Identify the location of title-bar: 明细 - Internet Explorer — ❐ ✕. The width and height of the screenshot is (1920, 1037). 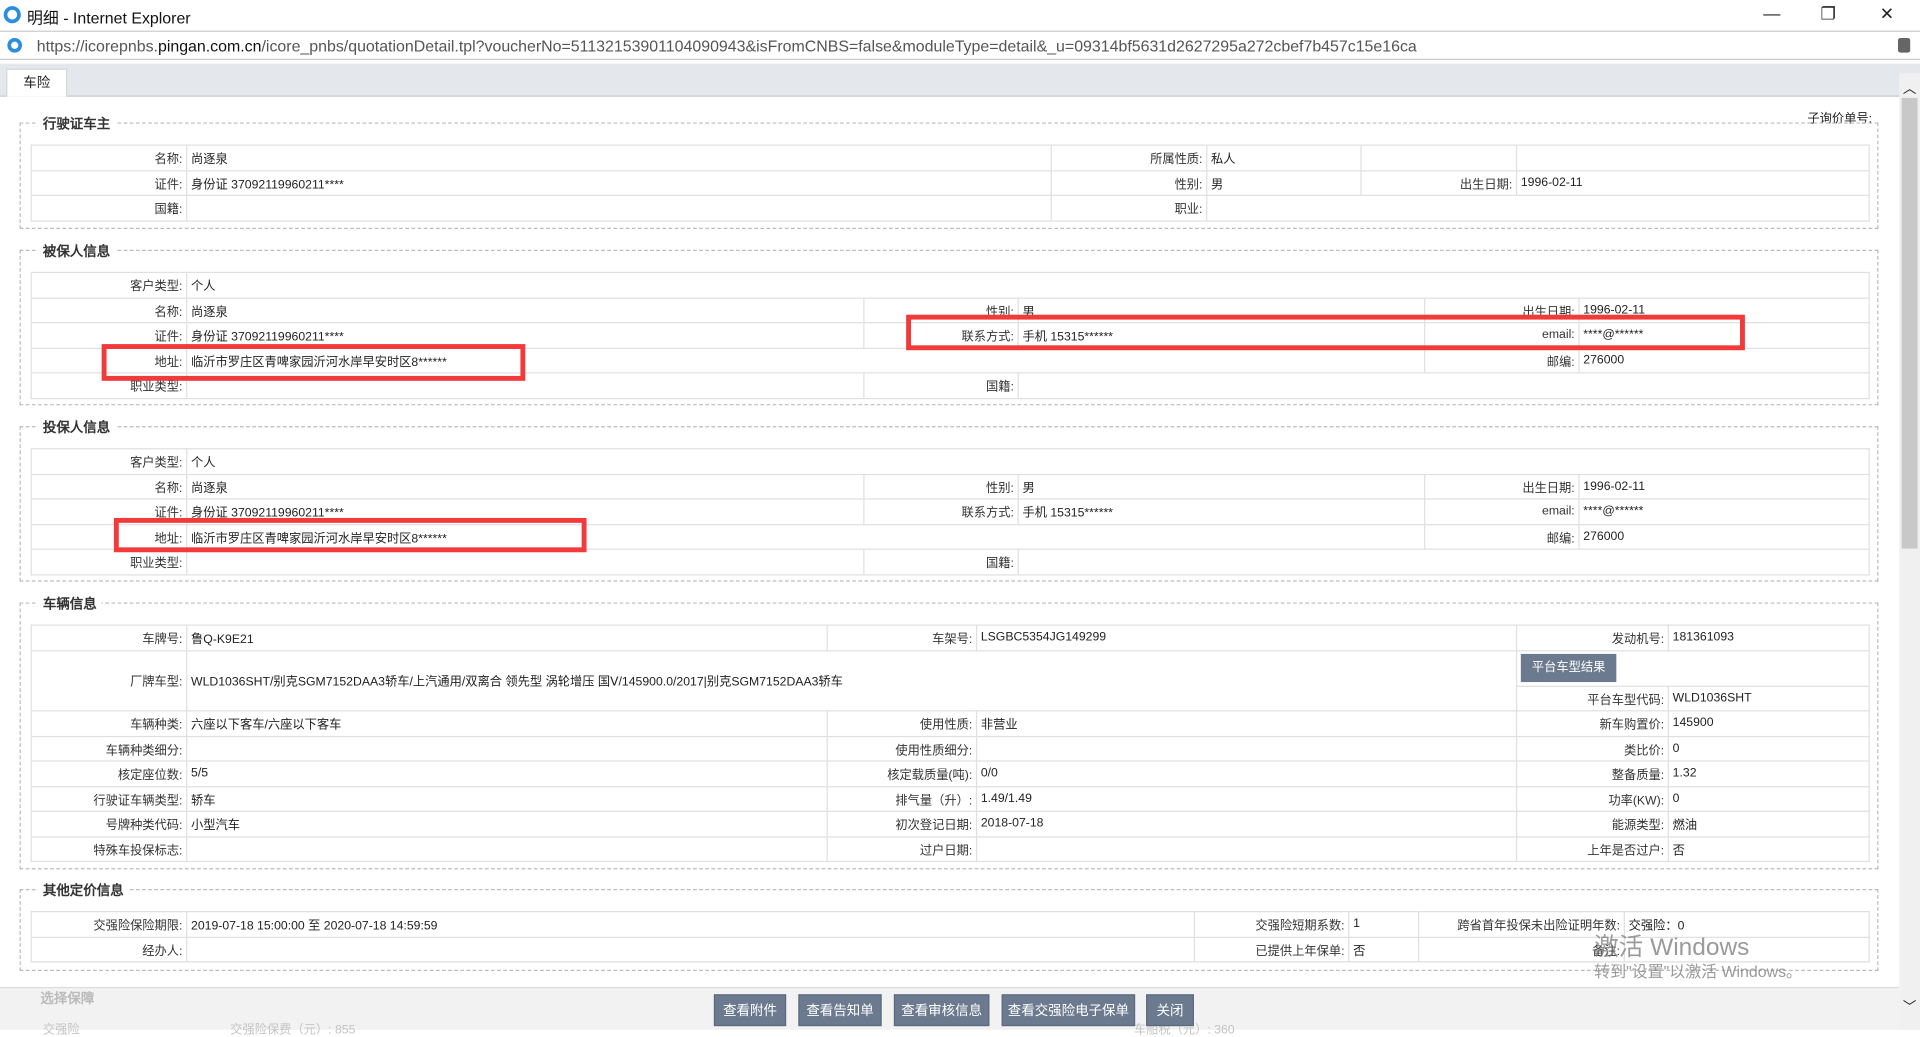
(960, 15).